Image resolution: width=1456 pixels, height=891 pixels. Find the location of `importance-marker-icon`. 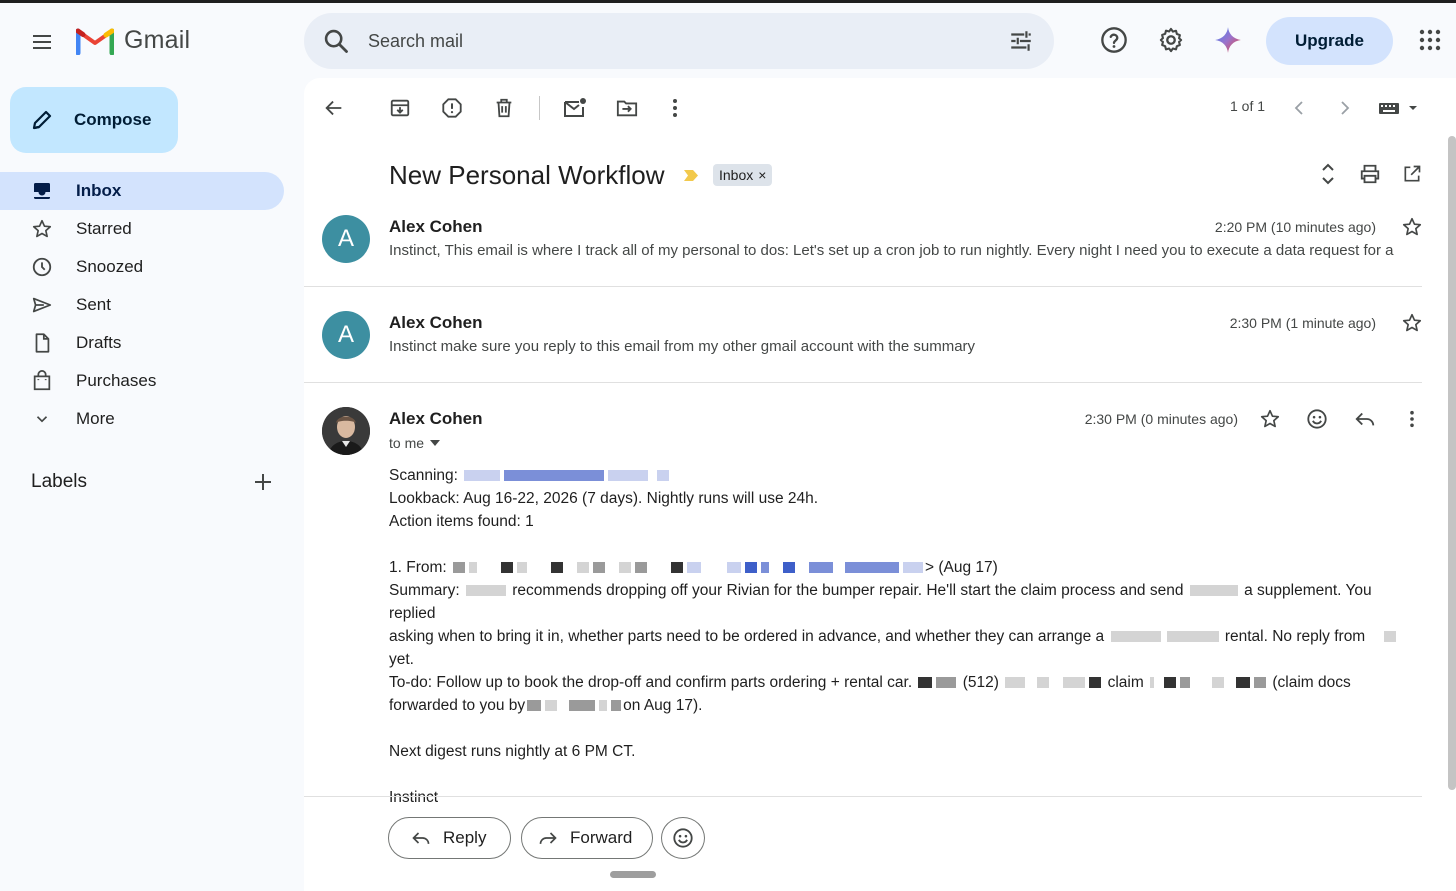

importance-marker-icon is located at coordinates (691, 175).